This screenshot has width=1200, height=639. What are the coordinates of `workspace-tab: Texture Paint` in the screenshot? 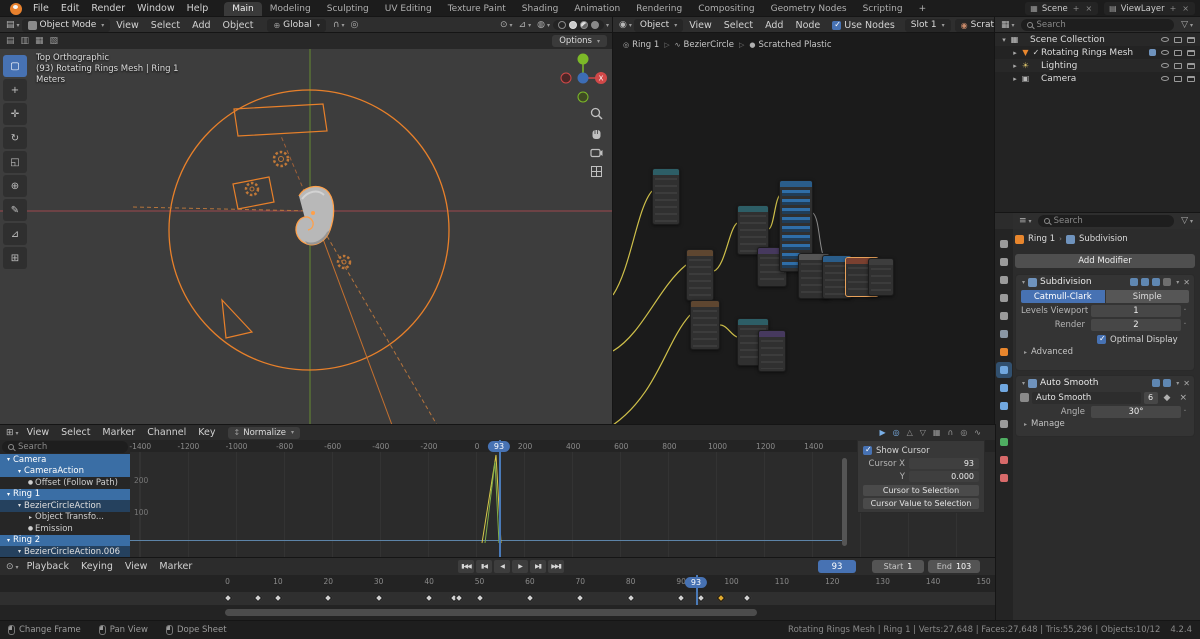 It's located at (477, 9).